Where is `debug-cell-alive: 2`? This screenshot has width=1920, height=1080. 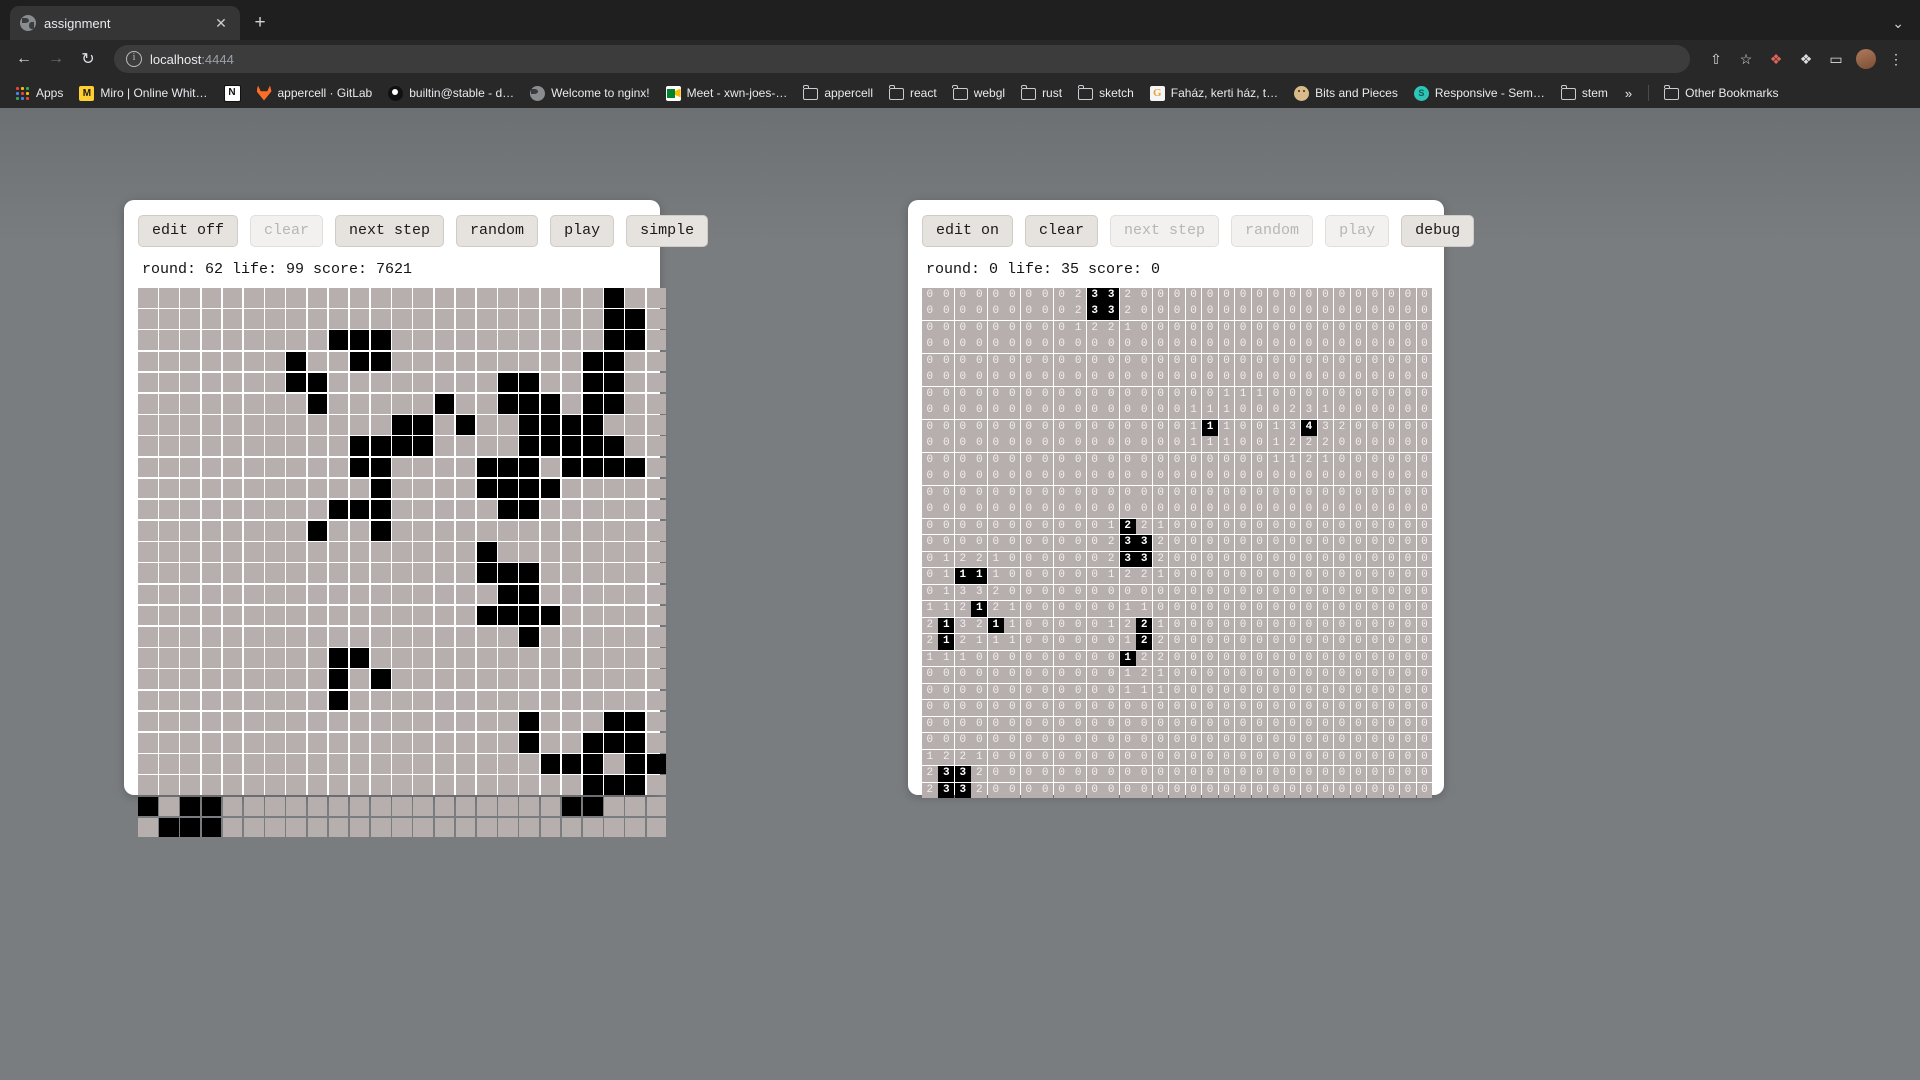
debug-cell-alive: 2 is located at coordinates (1144, 625).